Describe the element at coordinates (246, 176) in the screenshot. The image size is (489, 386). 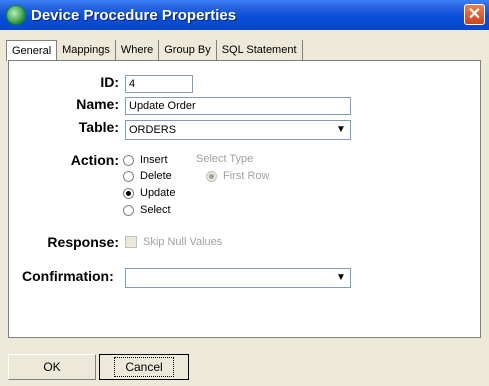
I see `first-row-label: First Row` at that location.